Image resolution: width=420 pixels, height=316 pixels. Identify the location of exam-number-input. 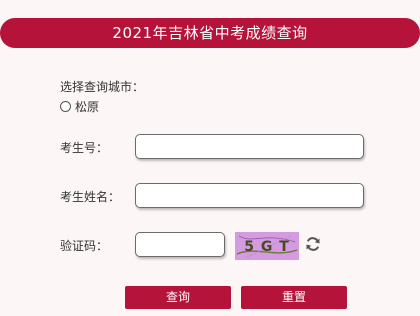
(249, 146).